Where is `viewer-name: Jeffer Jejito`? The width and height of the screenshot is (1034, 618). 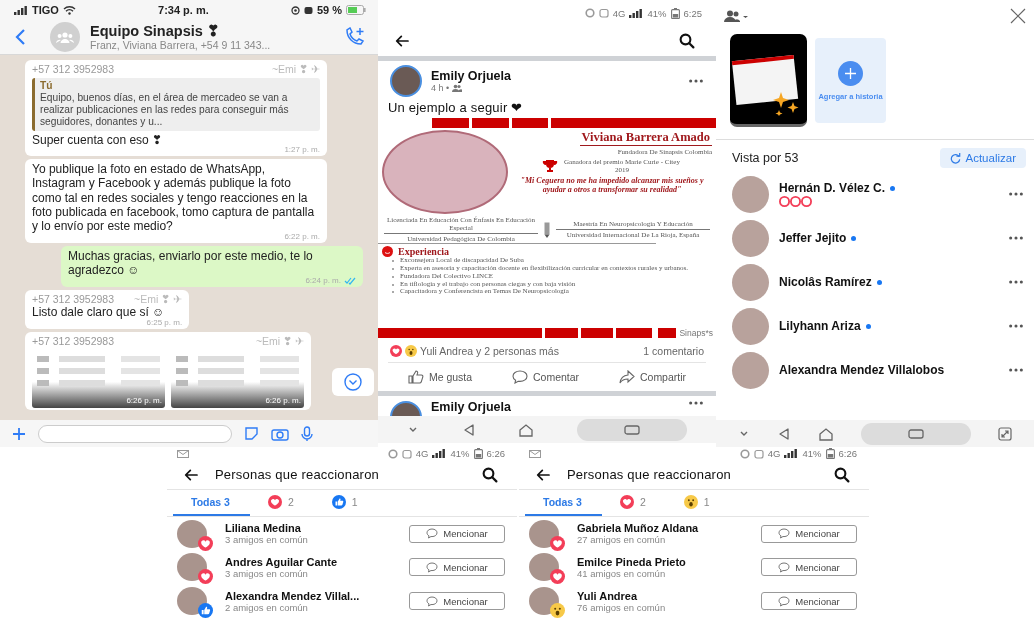 viewer-name: Jeffer Jejito is located at coordinates (813, 238).